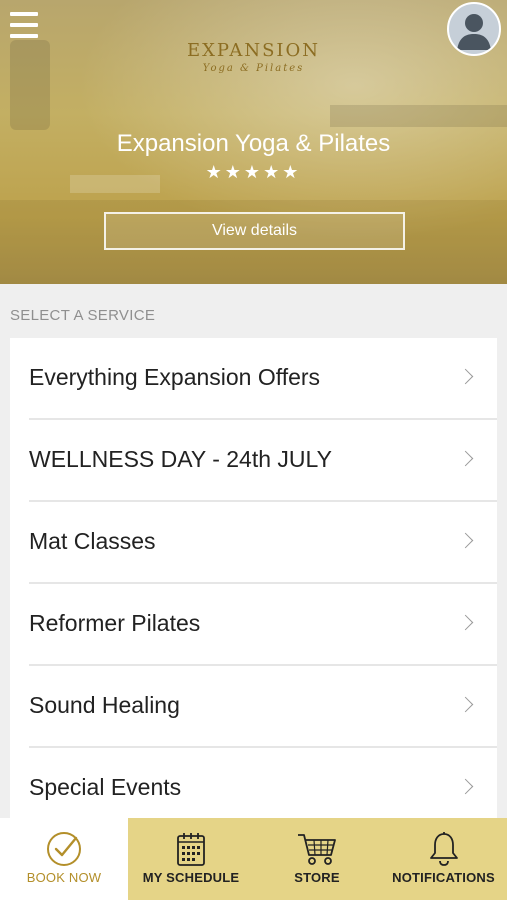  I want to click on bottom-tab-bar: BOOK NOW MY SCHEDULE STORE NOTIFICATIONS, so click(253, 859).